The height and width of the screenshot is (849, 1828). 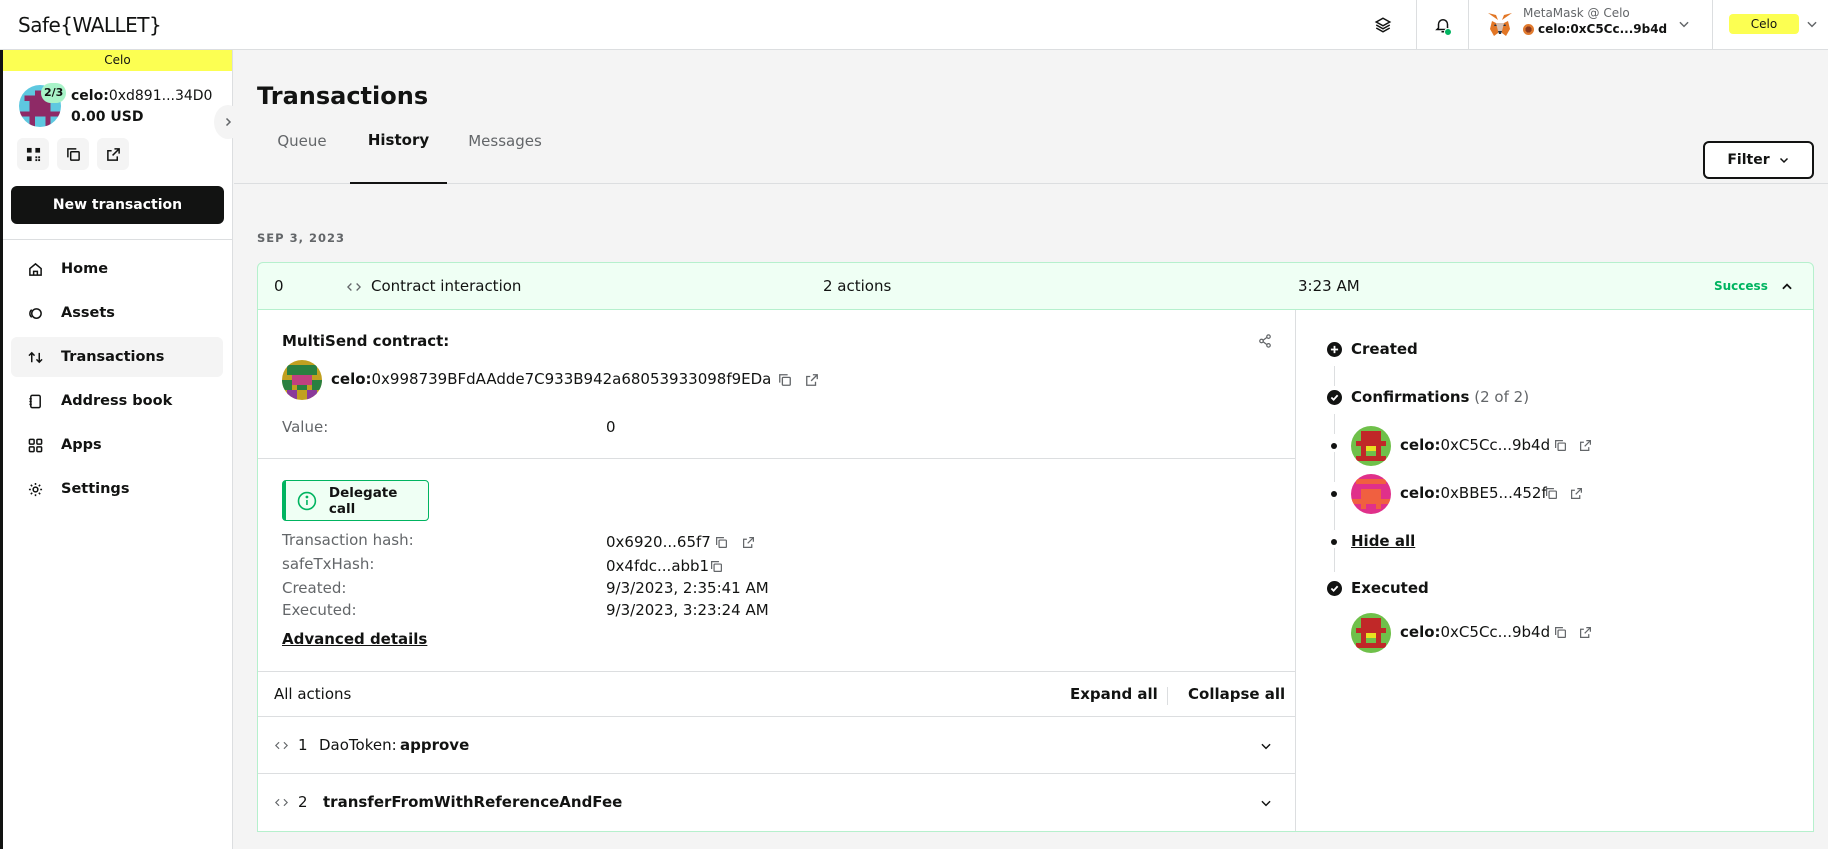 I want to click on new-transaction-button: New transaction, so click(x=117, y=205).